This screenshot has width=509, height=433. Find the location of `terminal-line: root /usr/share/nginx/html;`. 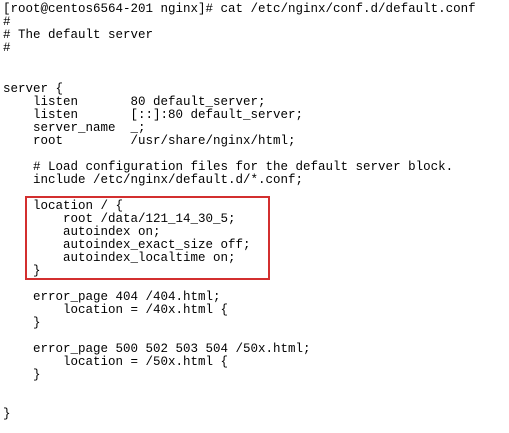

terminal-line: root /usr/share/nginx/html; is located at coordinates (149, 141).